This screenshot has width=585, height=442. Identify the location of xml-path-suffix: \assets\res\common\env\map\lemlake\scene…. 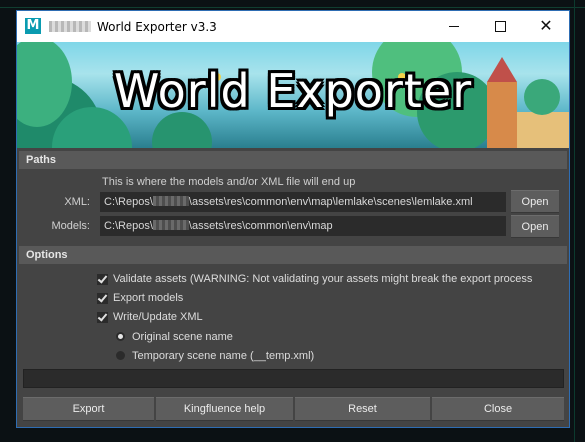
(330, 202).